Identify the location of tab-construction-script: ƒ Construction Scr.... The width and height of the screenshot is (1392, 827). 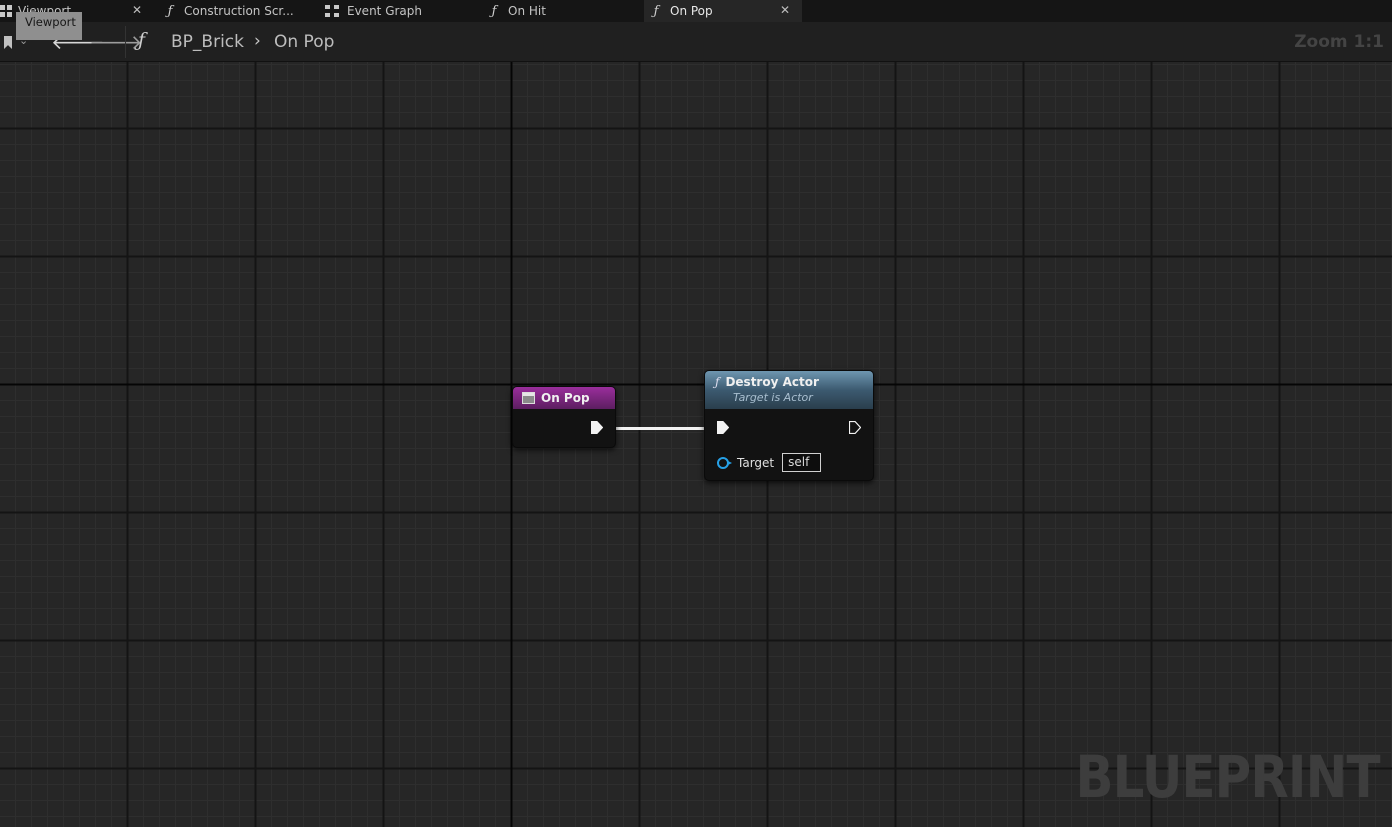
(236, 11).